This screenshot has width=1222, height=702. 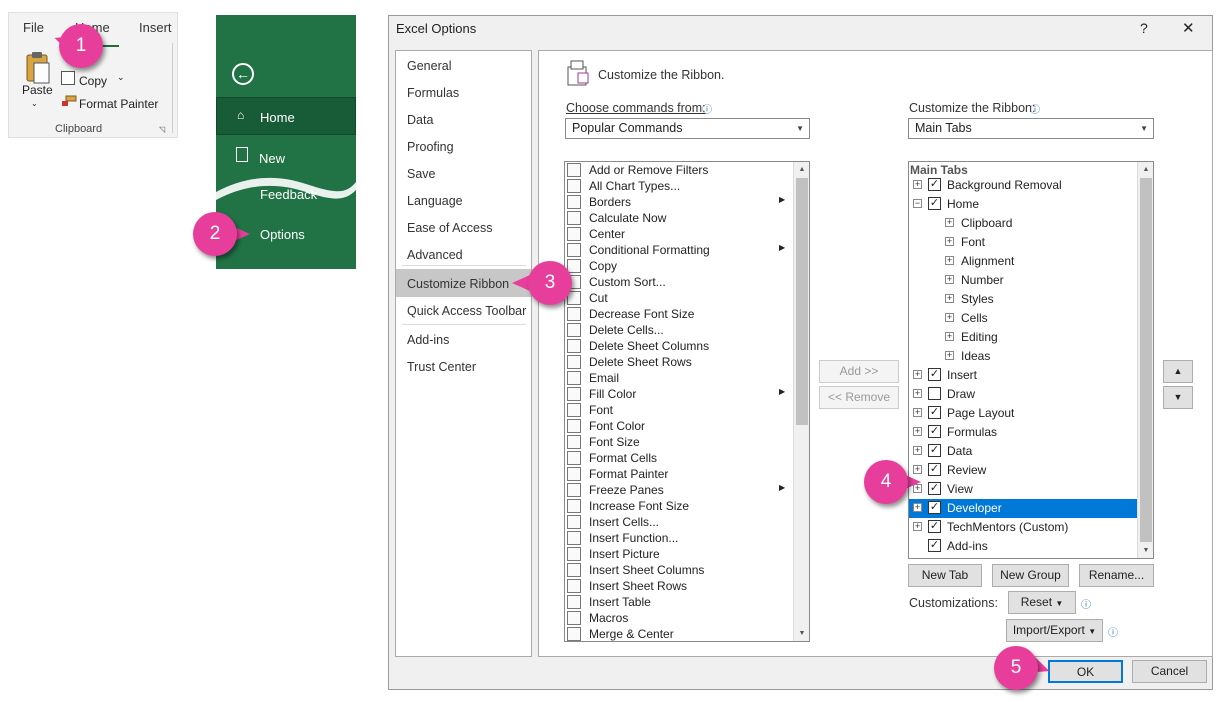 I want to click on command-item: Calculate Now, so click(x=680, y=218).